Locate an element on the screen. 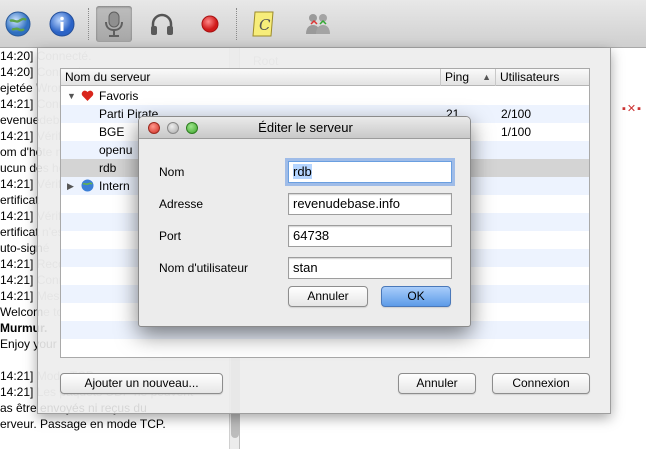 The height and width of the screenshot is (449, 646). certificate-icon: C is located at coordinates (264, 24).